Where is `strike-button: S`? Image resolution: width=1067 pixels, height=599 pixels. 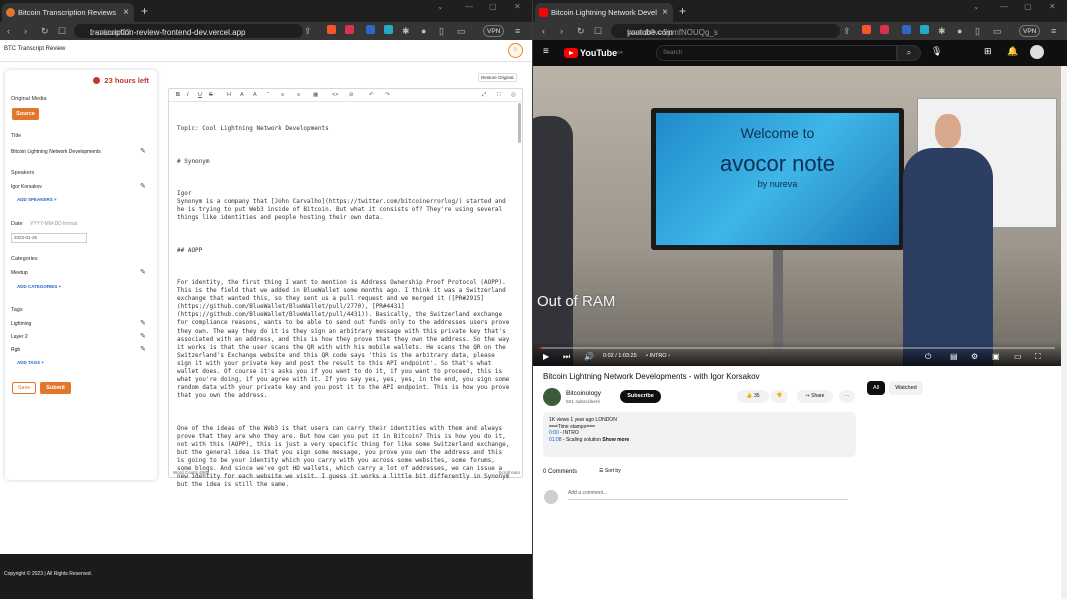 strike-button: S is located at coordinates (211, 95).